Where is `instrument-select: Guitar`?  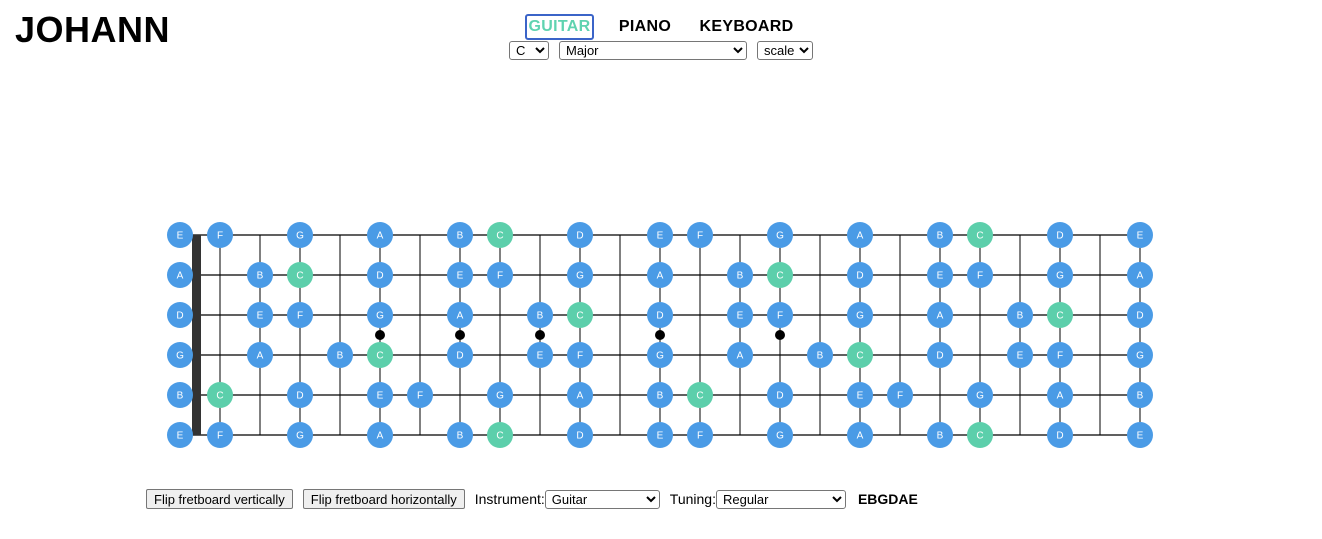 instrument-select: Guitar is located at coordinates (602, 499).